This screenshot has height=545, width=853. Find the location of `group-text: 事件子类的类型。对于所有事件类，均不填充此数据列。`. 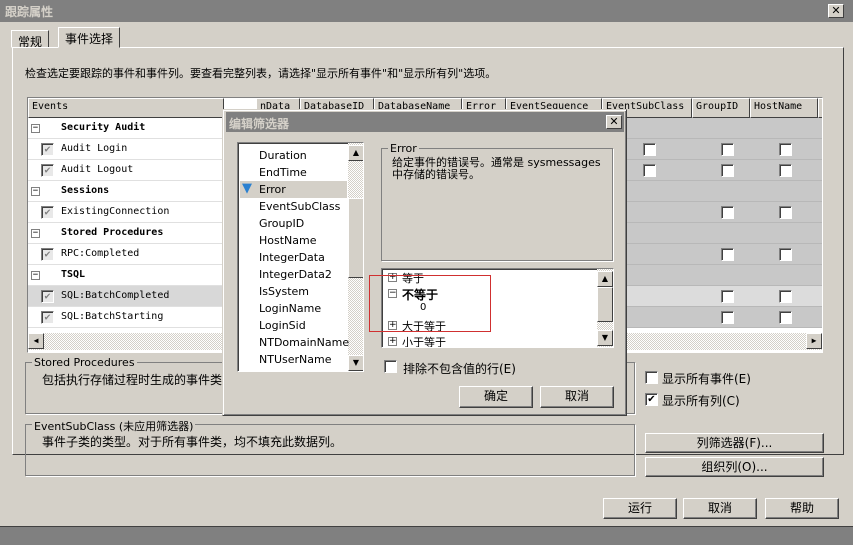

group-text: 事件子类的类型。对于所有事件类，均不填充此数据列。 is located at coordinates (192, 442).